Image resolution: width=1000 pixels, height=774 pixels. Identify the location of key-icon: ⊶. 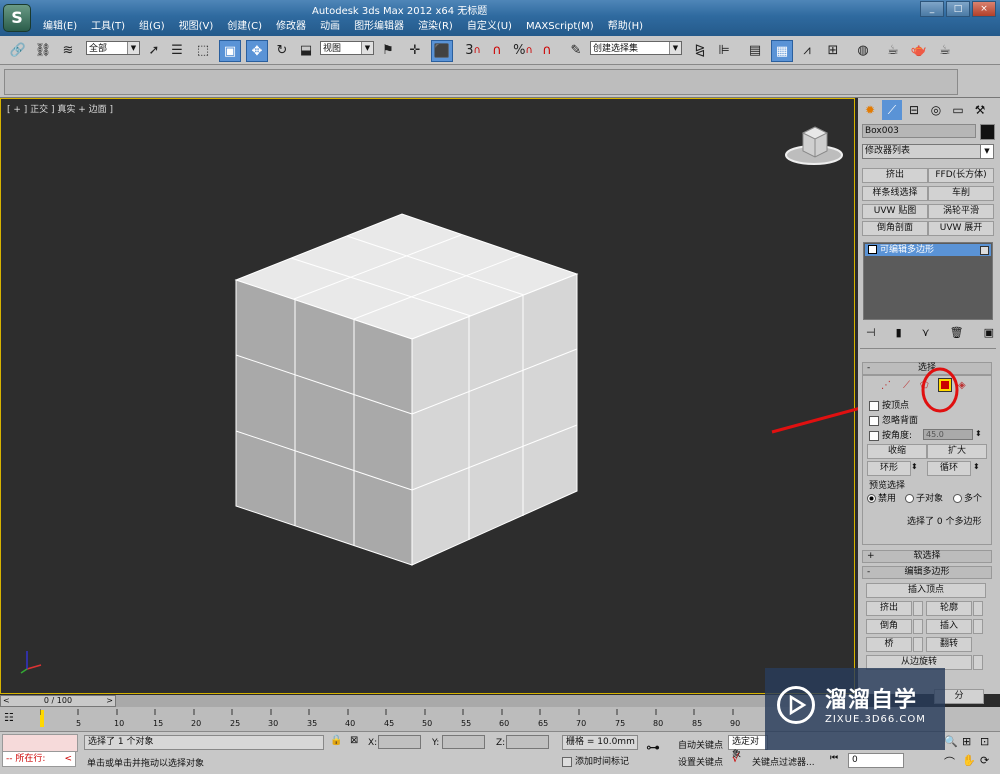
(653, 748).